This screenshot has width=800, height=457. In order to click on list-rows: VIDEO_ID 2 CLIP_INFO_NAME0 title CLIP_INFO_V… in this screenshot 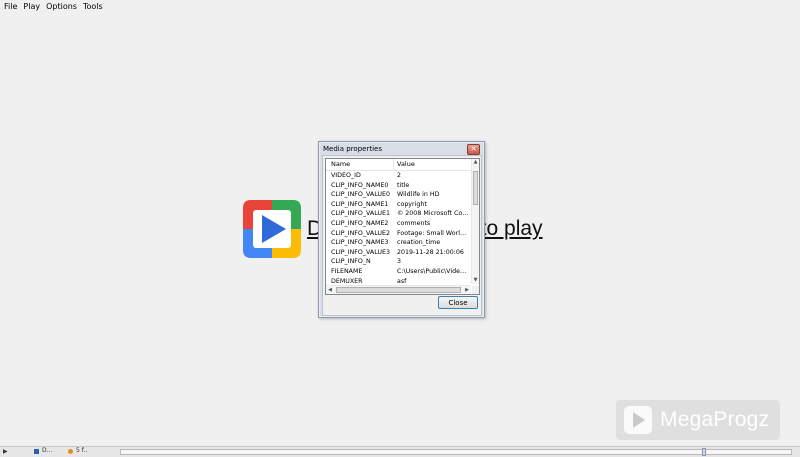, I will do `click(398, 228)`.